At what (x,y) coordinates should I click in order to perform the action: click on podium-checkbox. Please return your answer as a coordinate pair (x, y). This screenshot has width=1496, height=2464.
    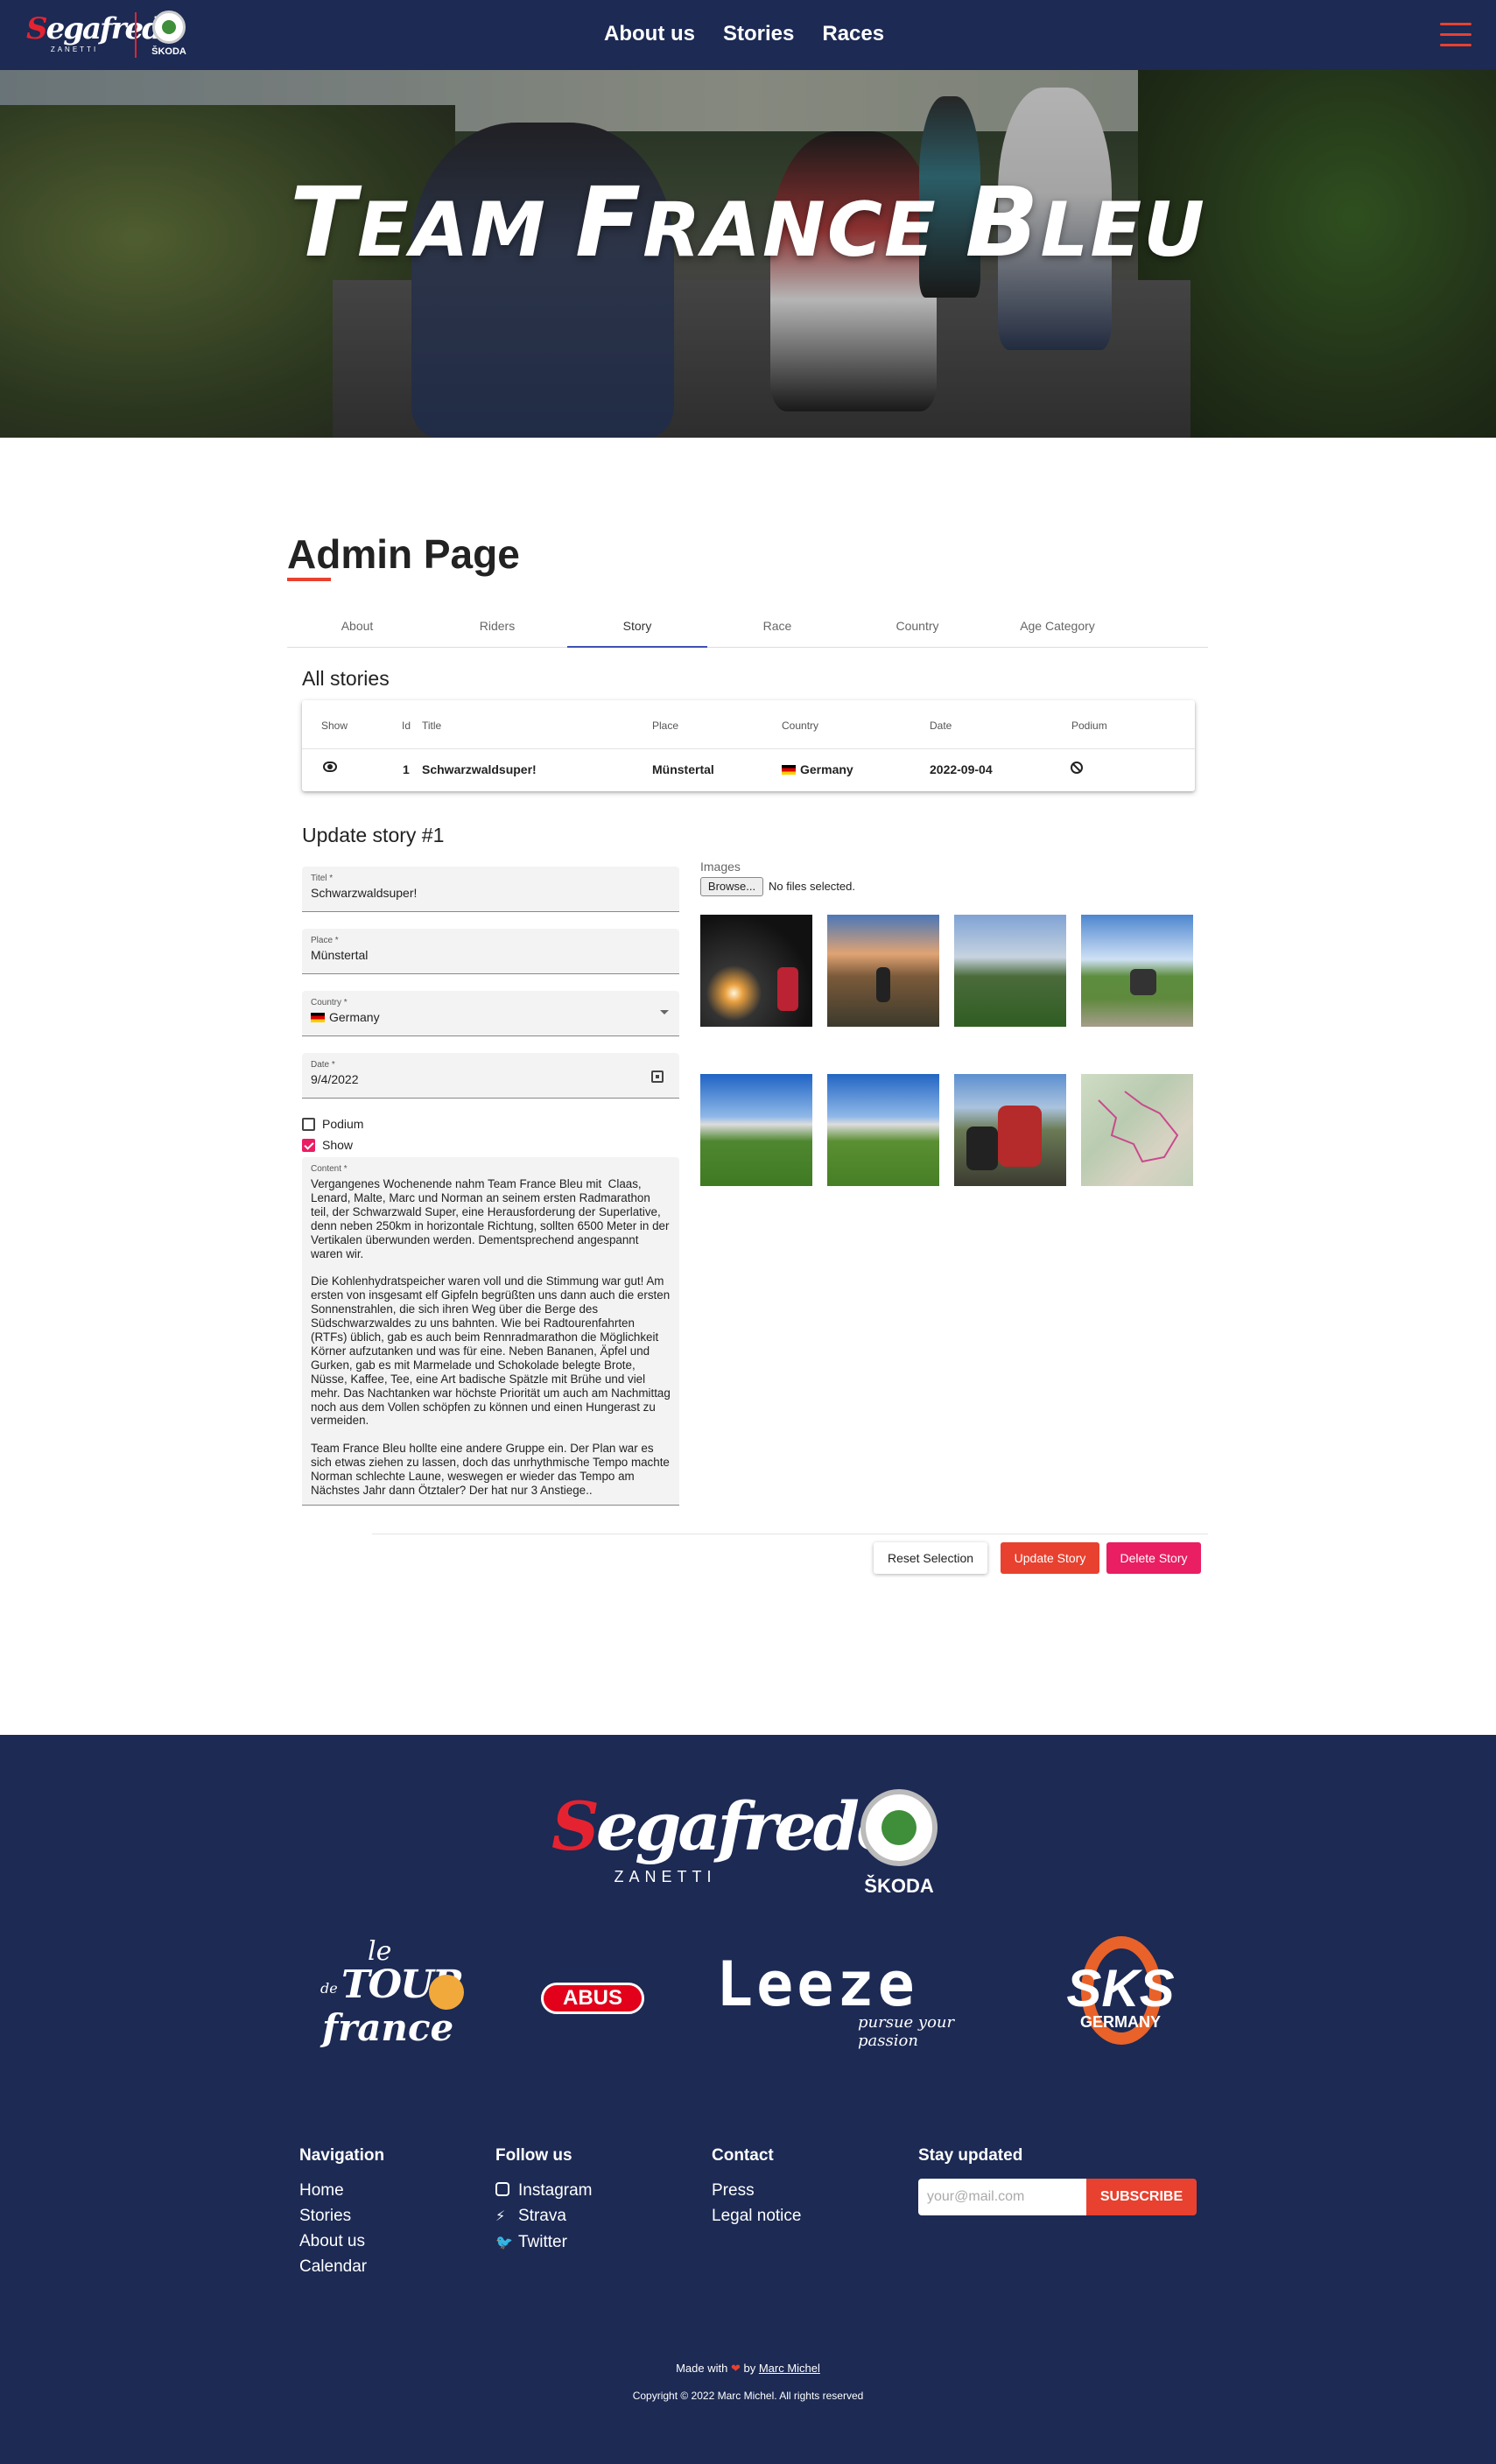
    Looking at the image, I should click on (308, 1124).